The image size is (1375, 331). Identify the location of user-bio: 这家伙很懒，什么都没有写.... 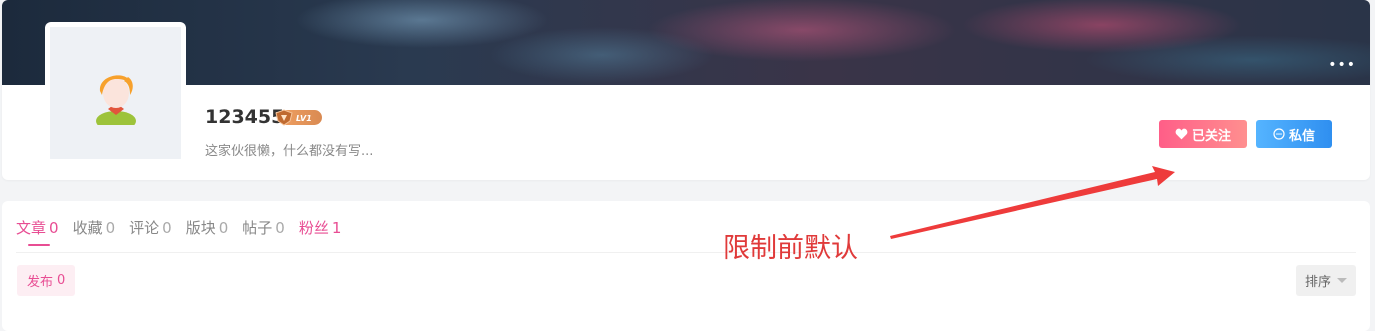
(289, 151).